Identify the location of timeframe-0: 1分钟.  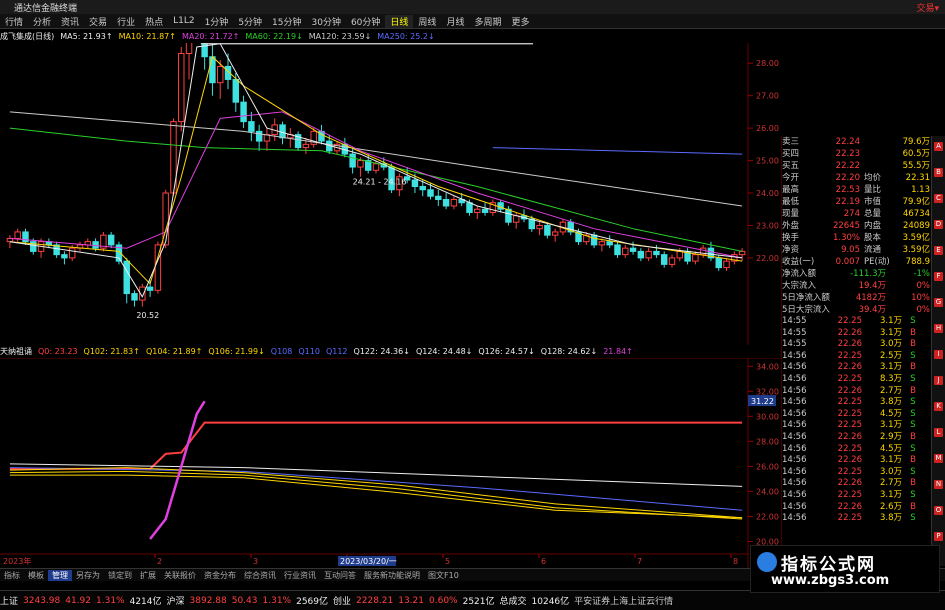
(217, 21).